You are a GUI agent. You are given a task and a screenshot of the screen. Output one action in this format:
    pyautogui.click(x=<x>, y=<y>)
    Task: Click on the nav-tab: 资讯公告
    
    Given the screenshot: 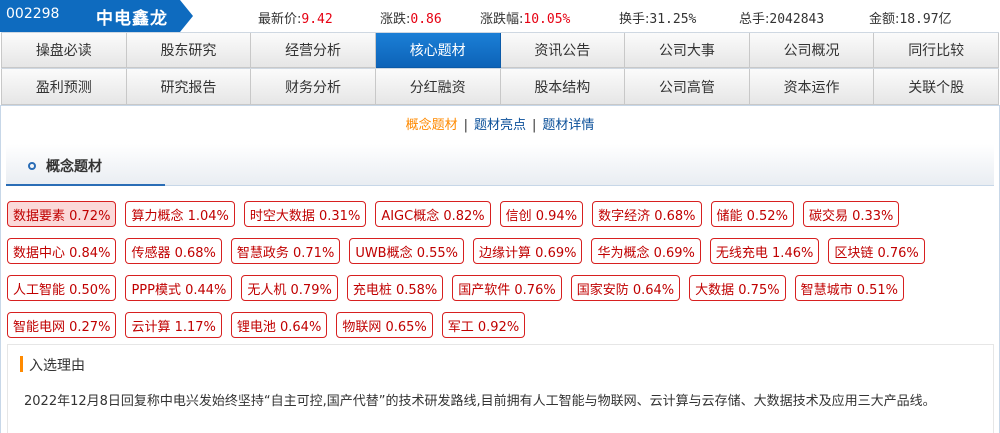 What is the action you would take?
    pyautogui.click(x=563, y=50)
    